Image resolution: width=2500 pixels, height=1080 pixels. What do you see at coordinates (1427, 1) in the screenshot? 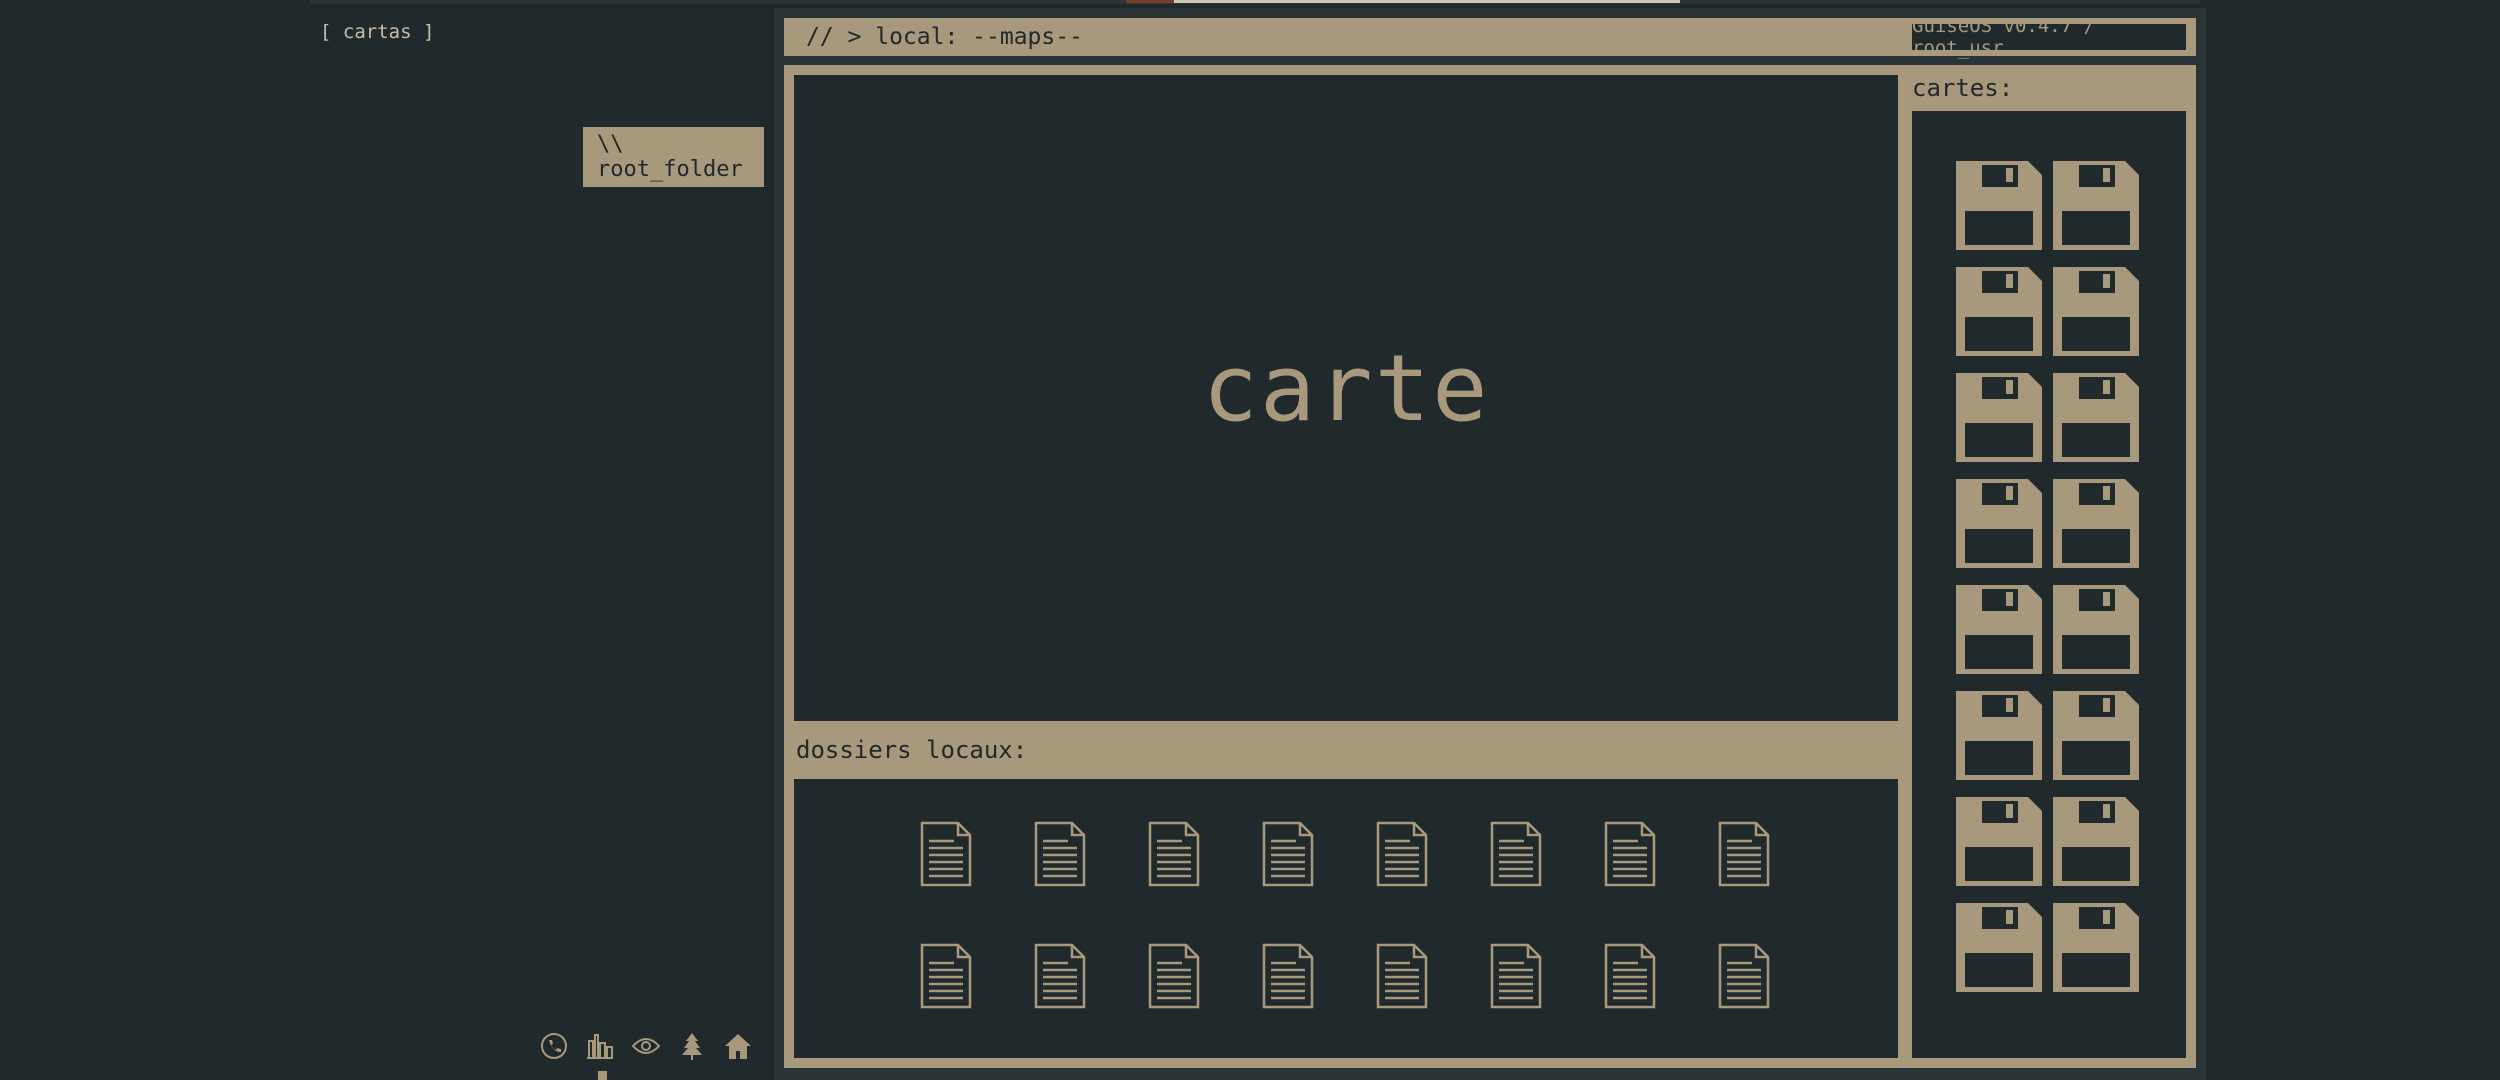
I see `top-strip-highlight` at bounding box center [1427, 1].